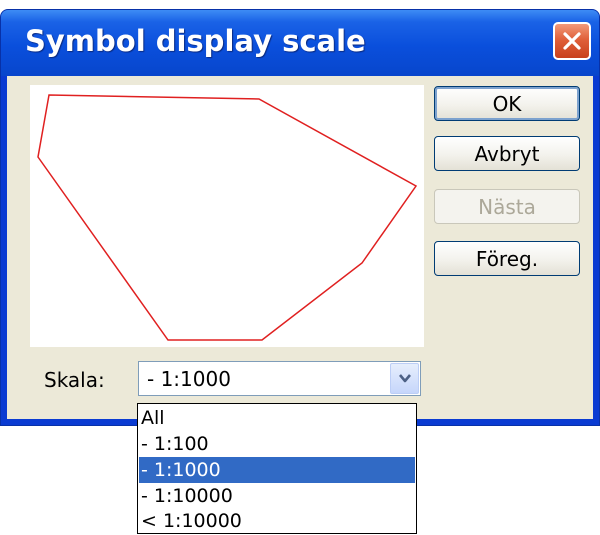 Image resolution: width=600 pixels, height=535 pixels. I want to click on scale-option-below-1-10000: < 1:10000, so click(277, 521).